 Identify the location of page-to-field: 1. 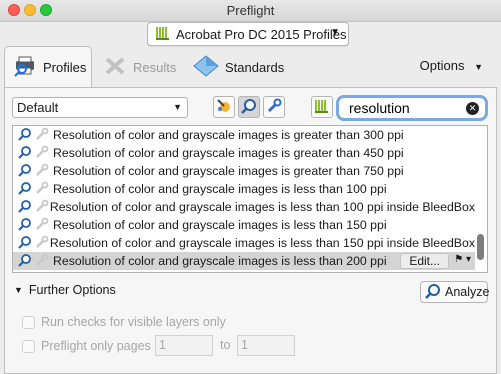
(266, 345).